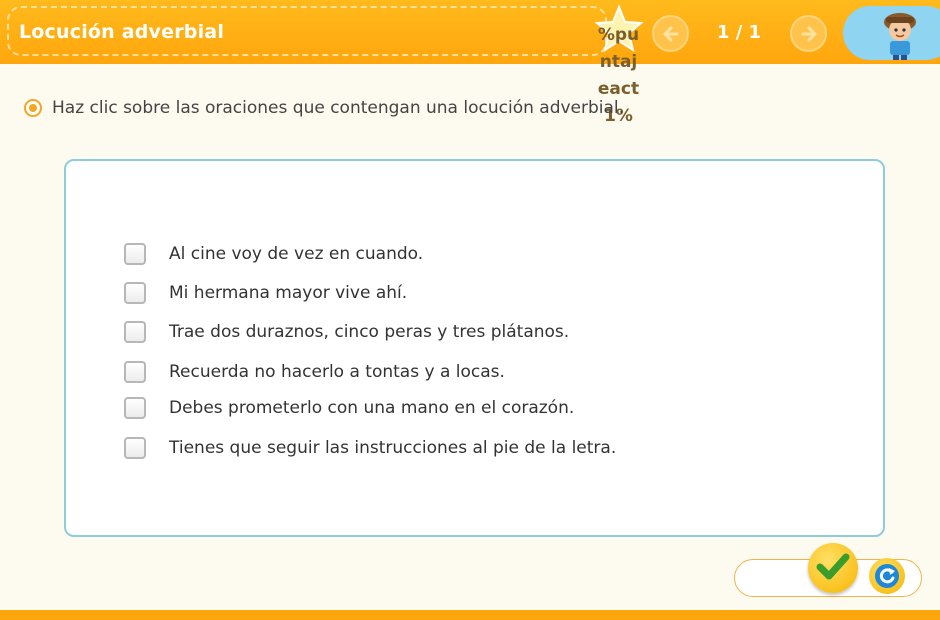 The width and height of the screenshot is (940, 620). What do you see at coordinates (337, 372) in the screenshot?
I see `option-label: Recuerda no hacerlo a tontas y a locas.` at bounding box center [337, 372].